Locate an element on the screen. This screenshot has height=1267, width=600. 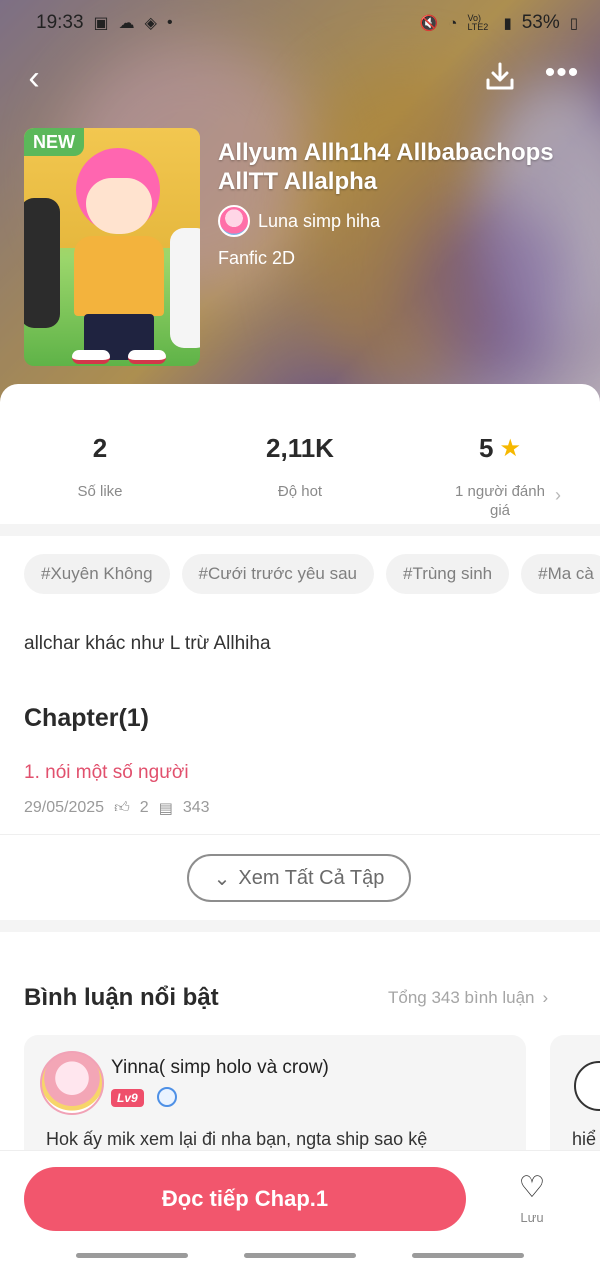
weather-icon: ☁ is located at coordinates (126, 23).